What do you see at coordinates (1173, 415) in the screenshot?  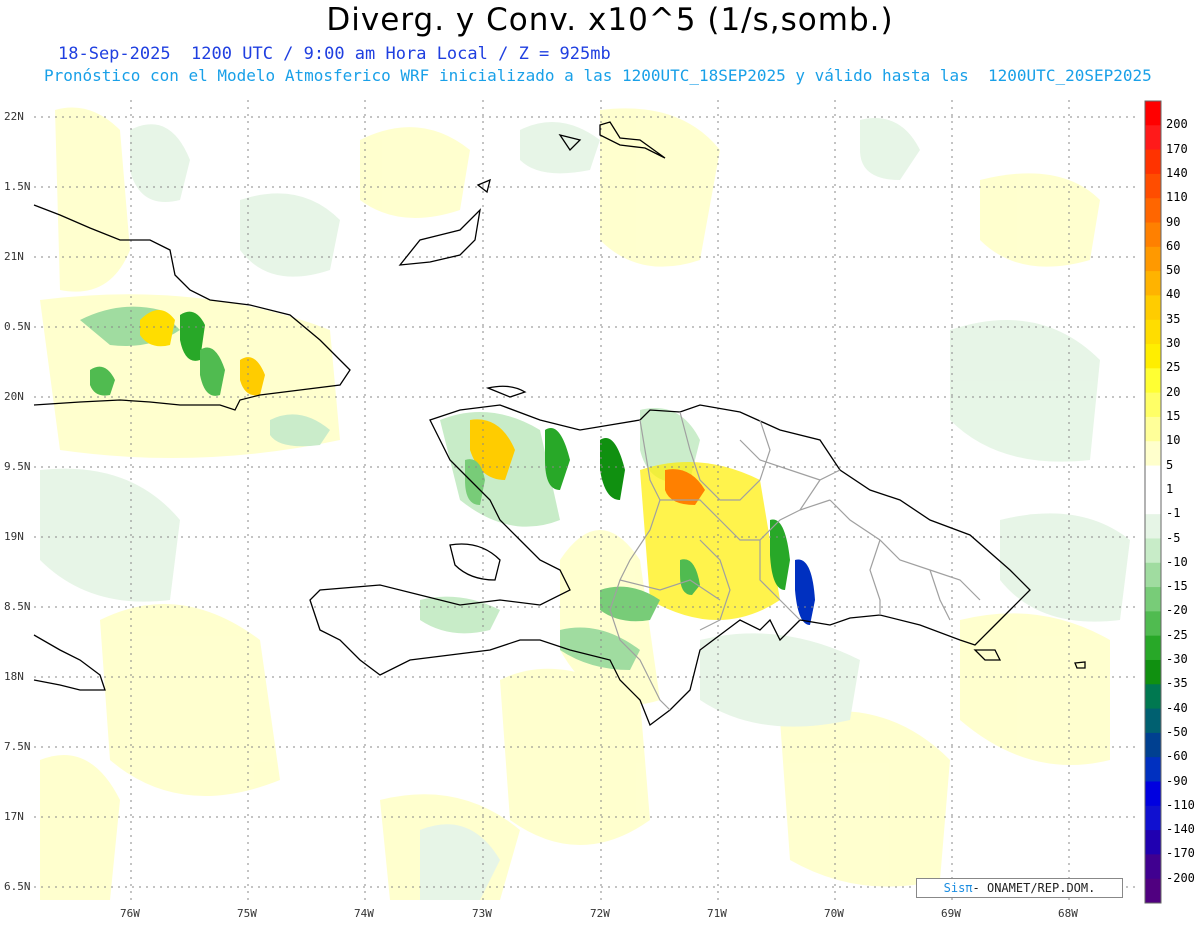 I see `colorbar-label: 15` at bounding box center [1173, 415].